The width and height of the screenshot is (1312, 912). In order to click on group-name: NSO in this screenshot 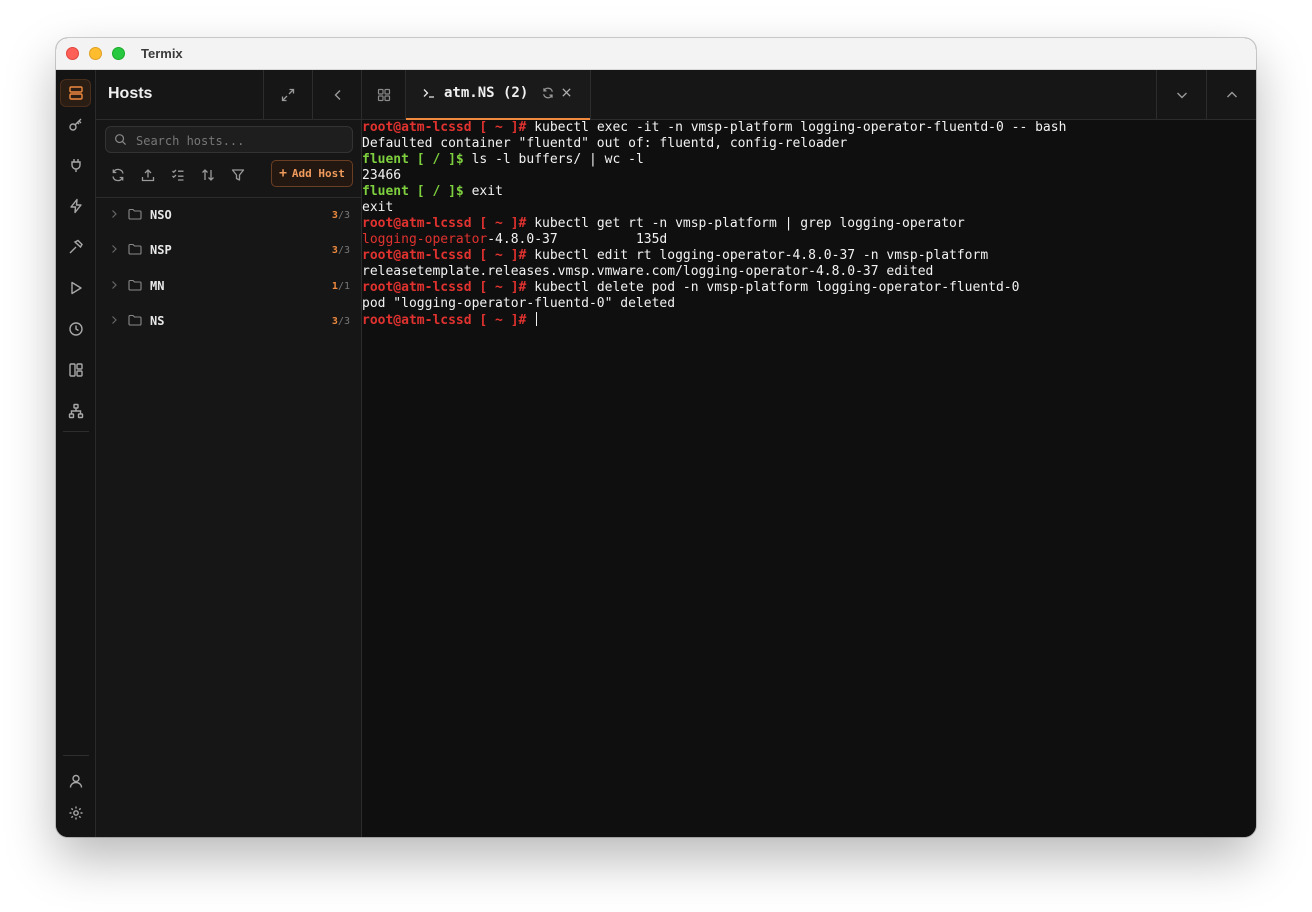, I will do `click(161, 215)`.